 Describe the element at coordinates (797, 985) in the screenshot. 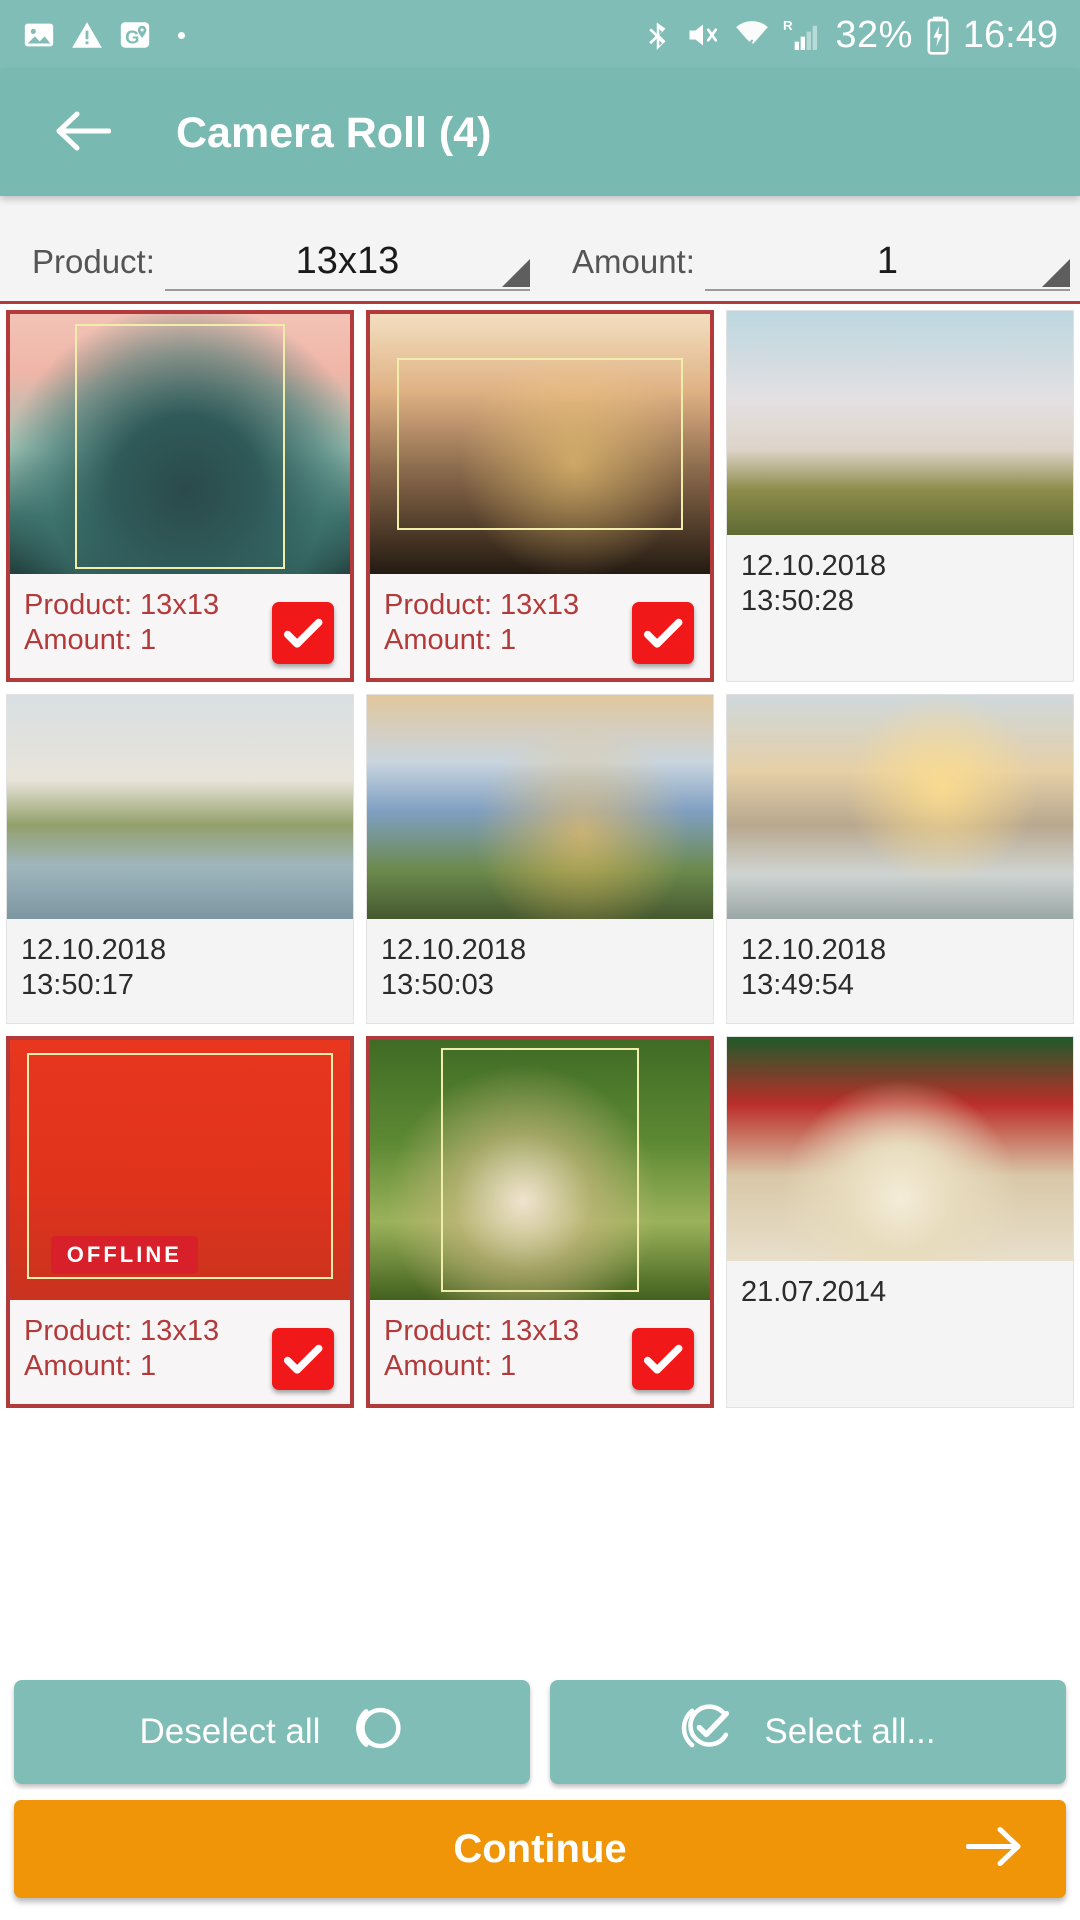

I see `caption-time-line: 13:49:54` at that location.